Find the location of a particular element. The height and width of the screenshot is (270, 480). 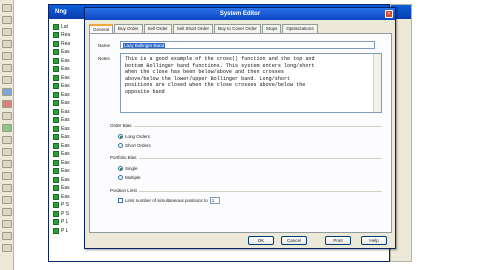

long-orders-radio is located at coordinates (120, 136).